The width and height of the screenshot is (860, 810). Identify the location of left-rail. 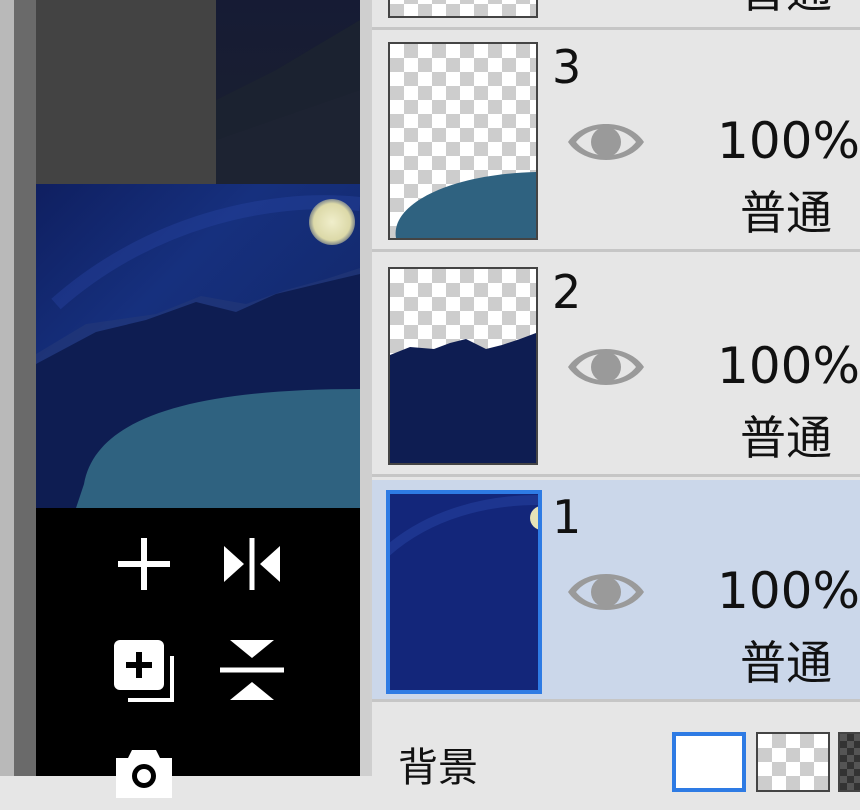
(7, 388).